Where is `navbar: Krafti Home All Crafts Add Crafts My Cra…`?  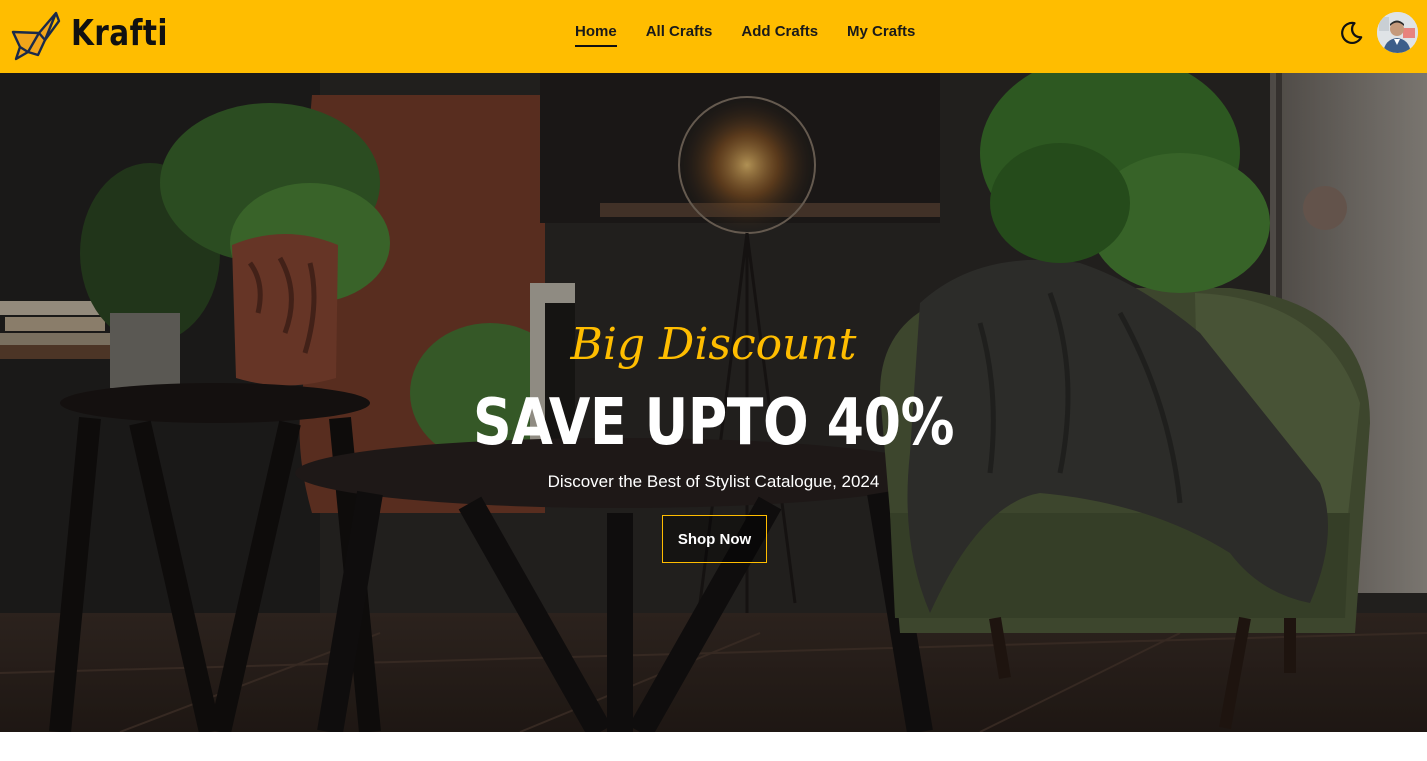 navbar: Krafti Home All Crafts Add Crafts My Cra… is located at coordinates (713, 36).